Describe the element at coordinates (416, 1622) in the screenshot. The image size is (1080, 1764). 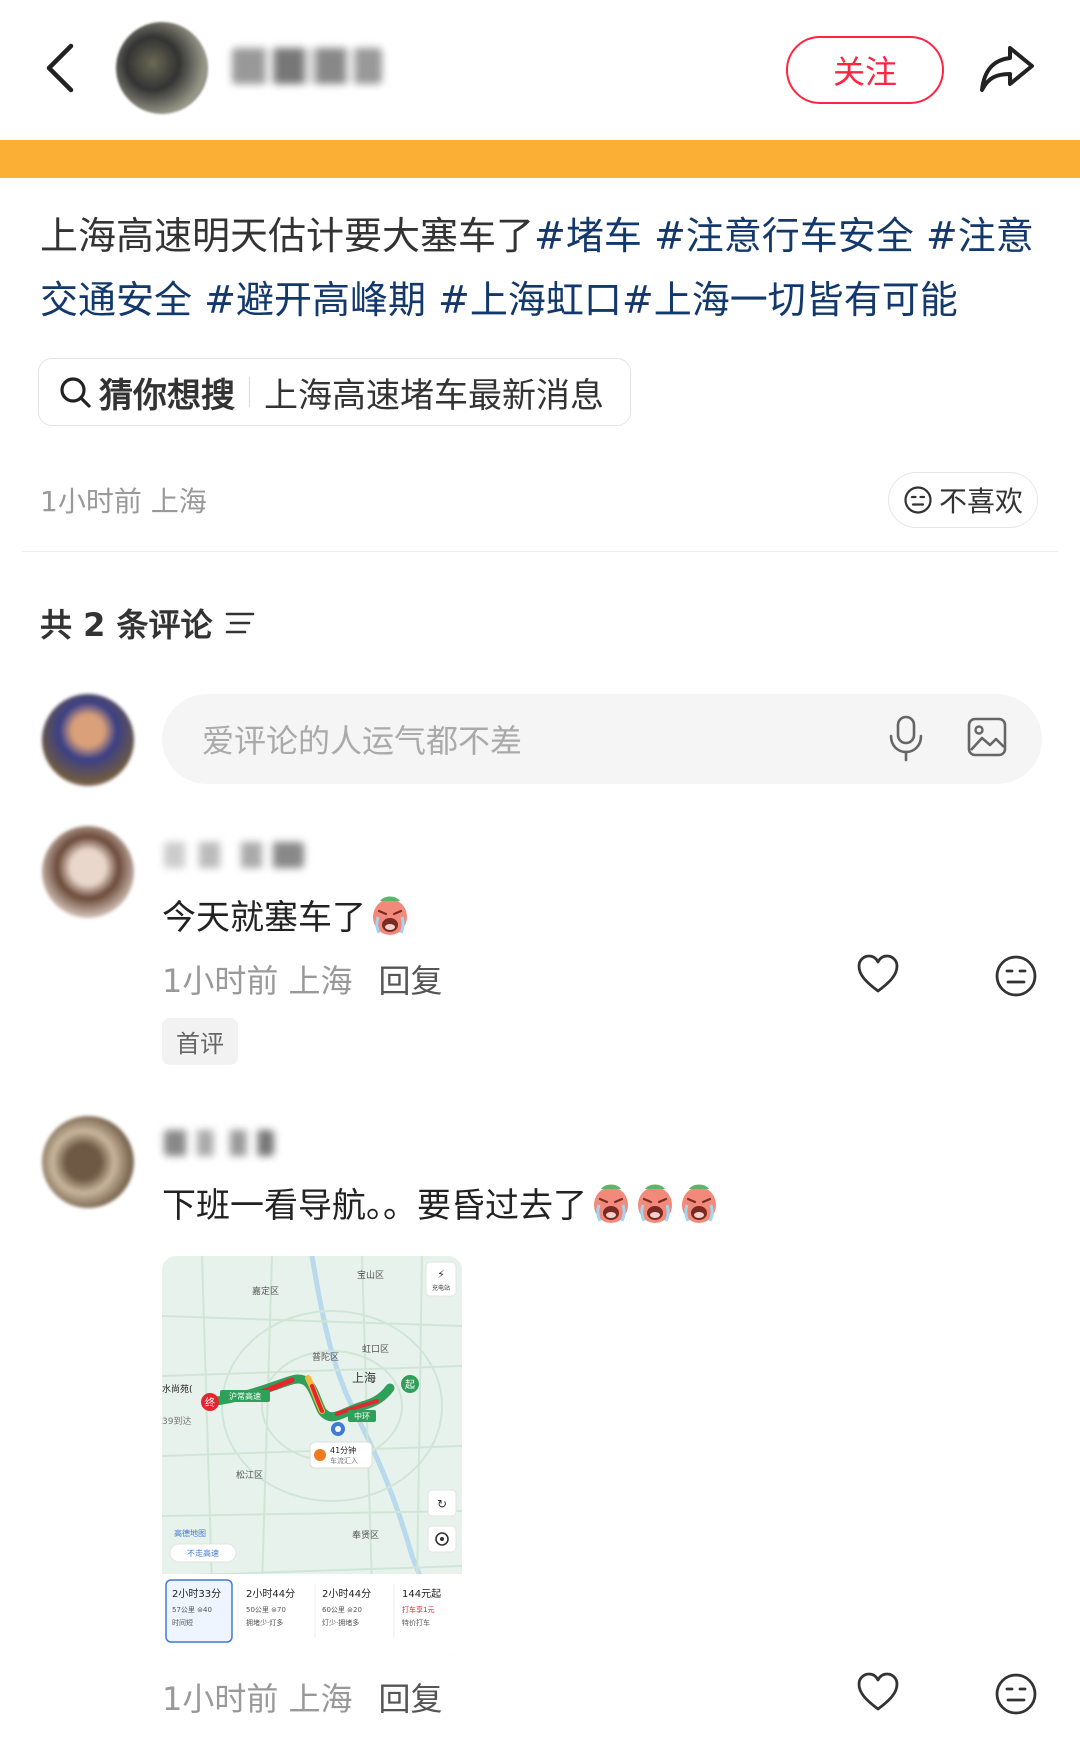
I see `route-detail: 特价打车` at that location.